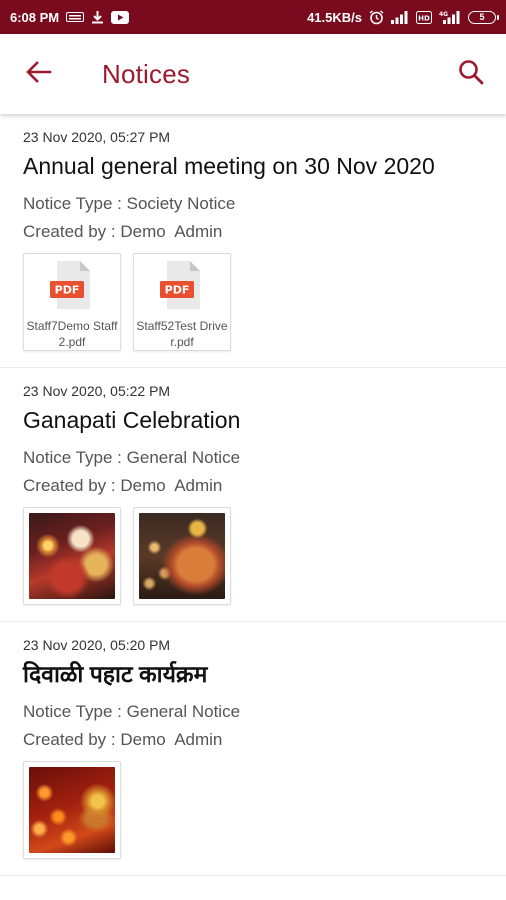 The width and height of the screenshot is (506, 900). Describe the element at coordinates (400, 17) in the screenshot. I see `signal-icon` at that location.